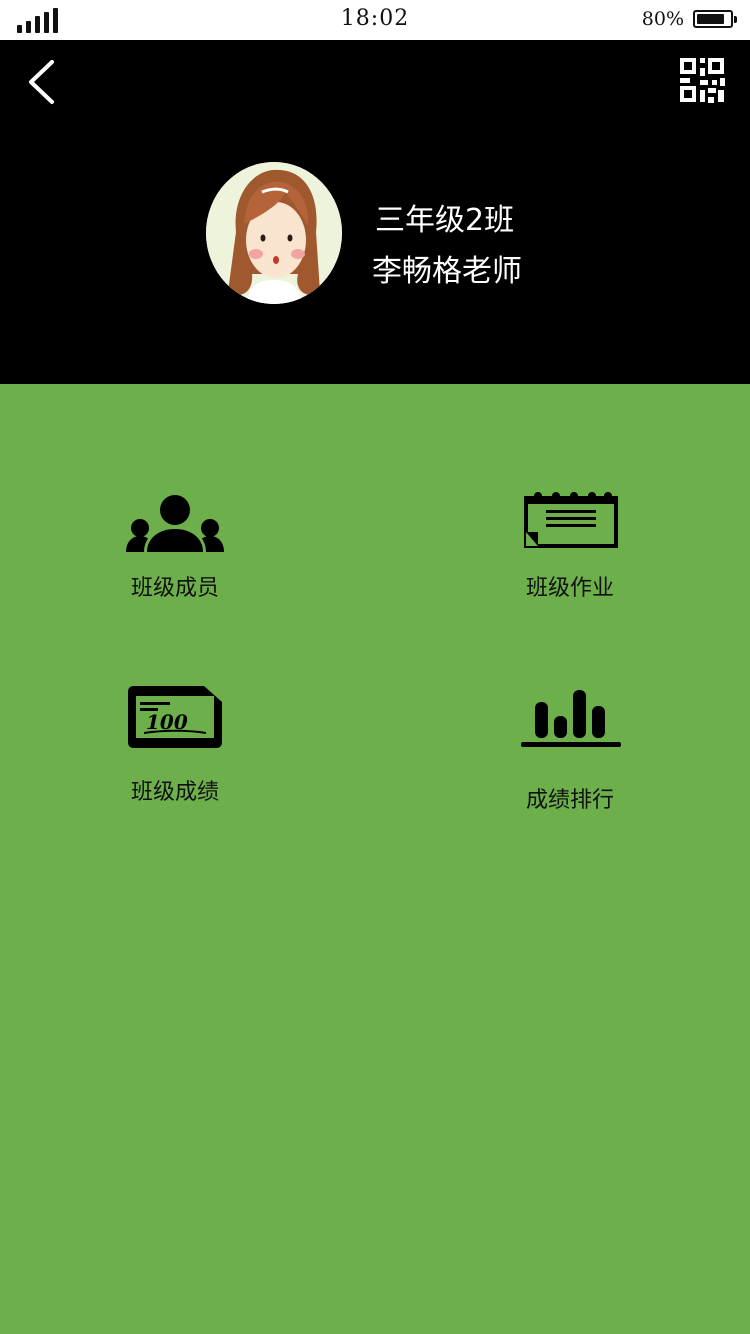 This screenshot has height=1334, width=750. I want to click on qr-code-icon, so click(702, 80).